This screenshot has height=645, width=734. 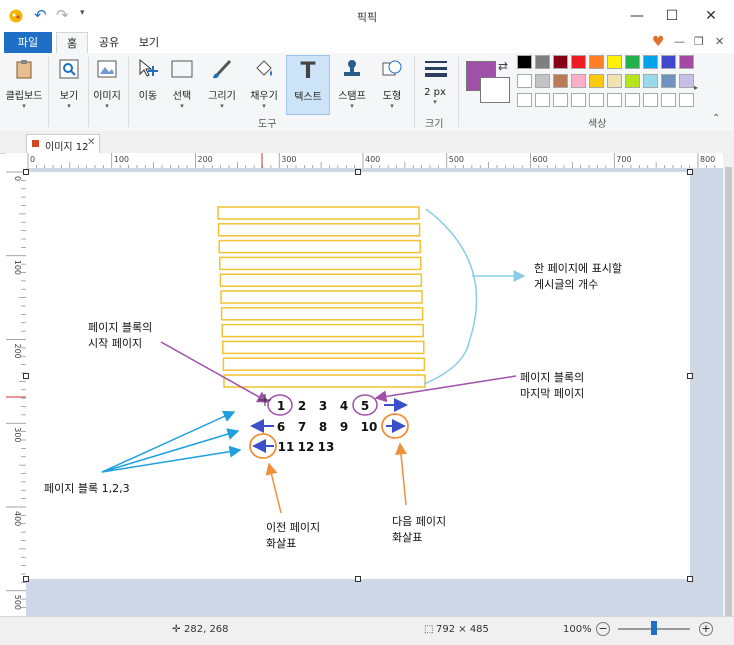 What do you see at coordinates (462, 629) in the screenshot?
I see `image-size: 792 × 485` at bounding box center [462, 629].